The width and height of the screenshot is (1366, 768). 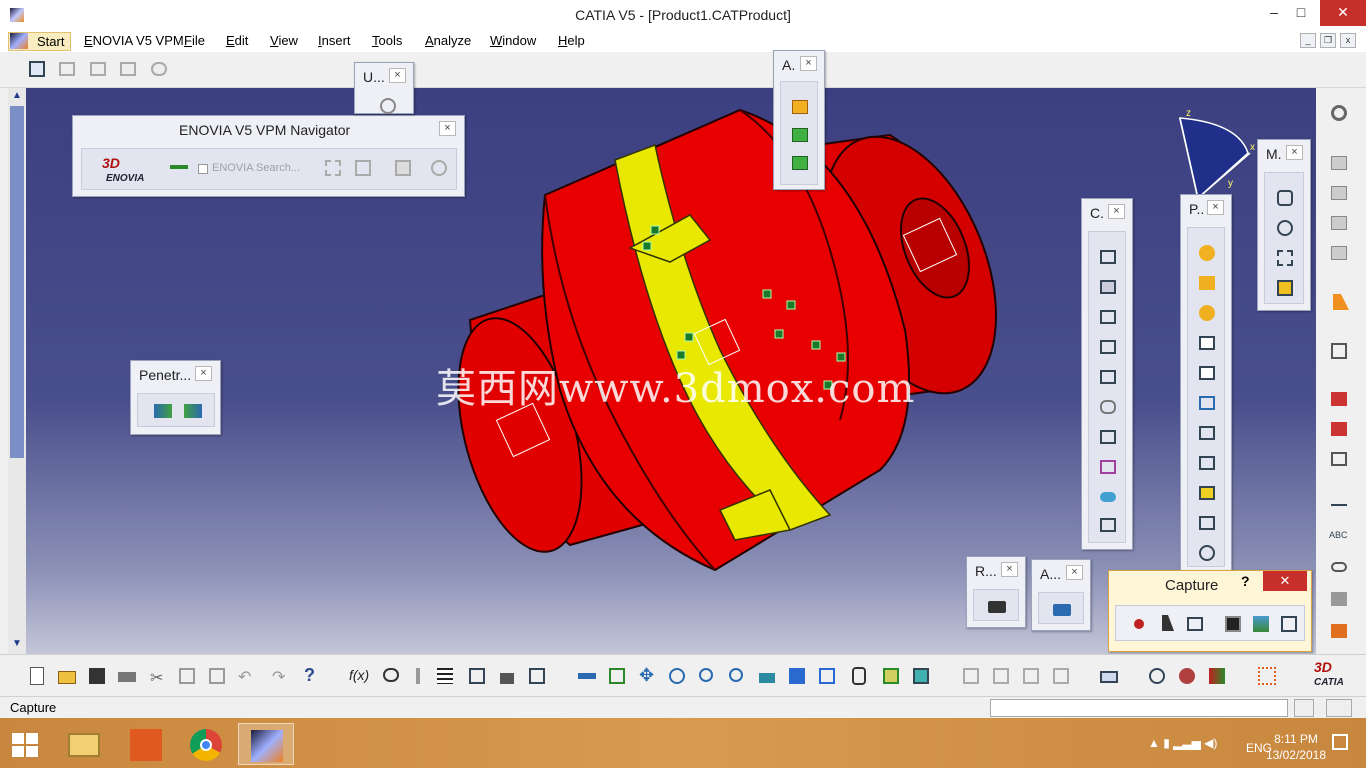 What do you see at coordinates (237, 40) in the screenshot?
I see `menu-edit: Edit` at bounding box center [237, 40].